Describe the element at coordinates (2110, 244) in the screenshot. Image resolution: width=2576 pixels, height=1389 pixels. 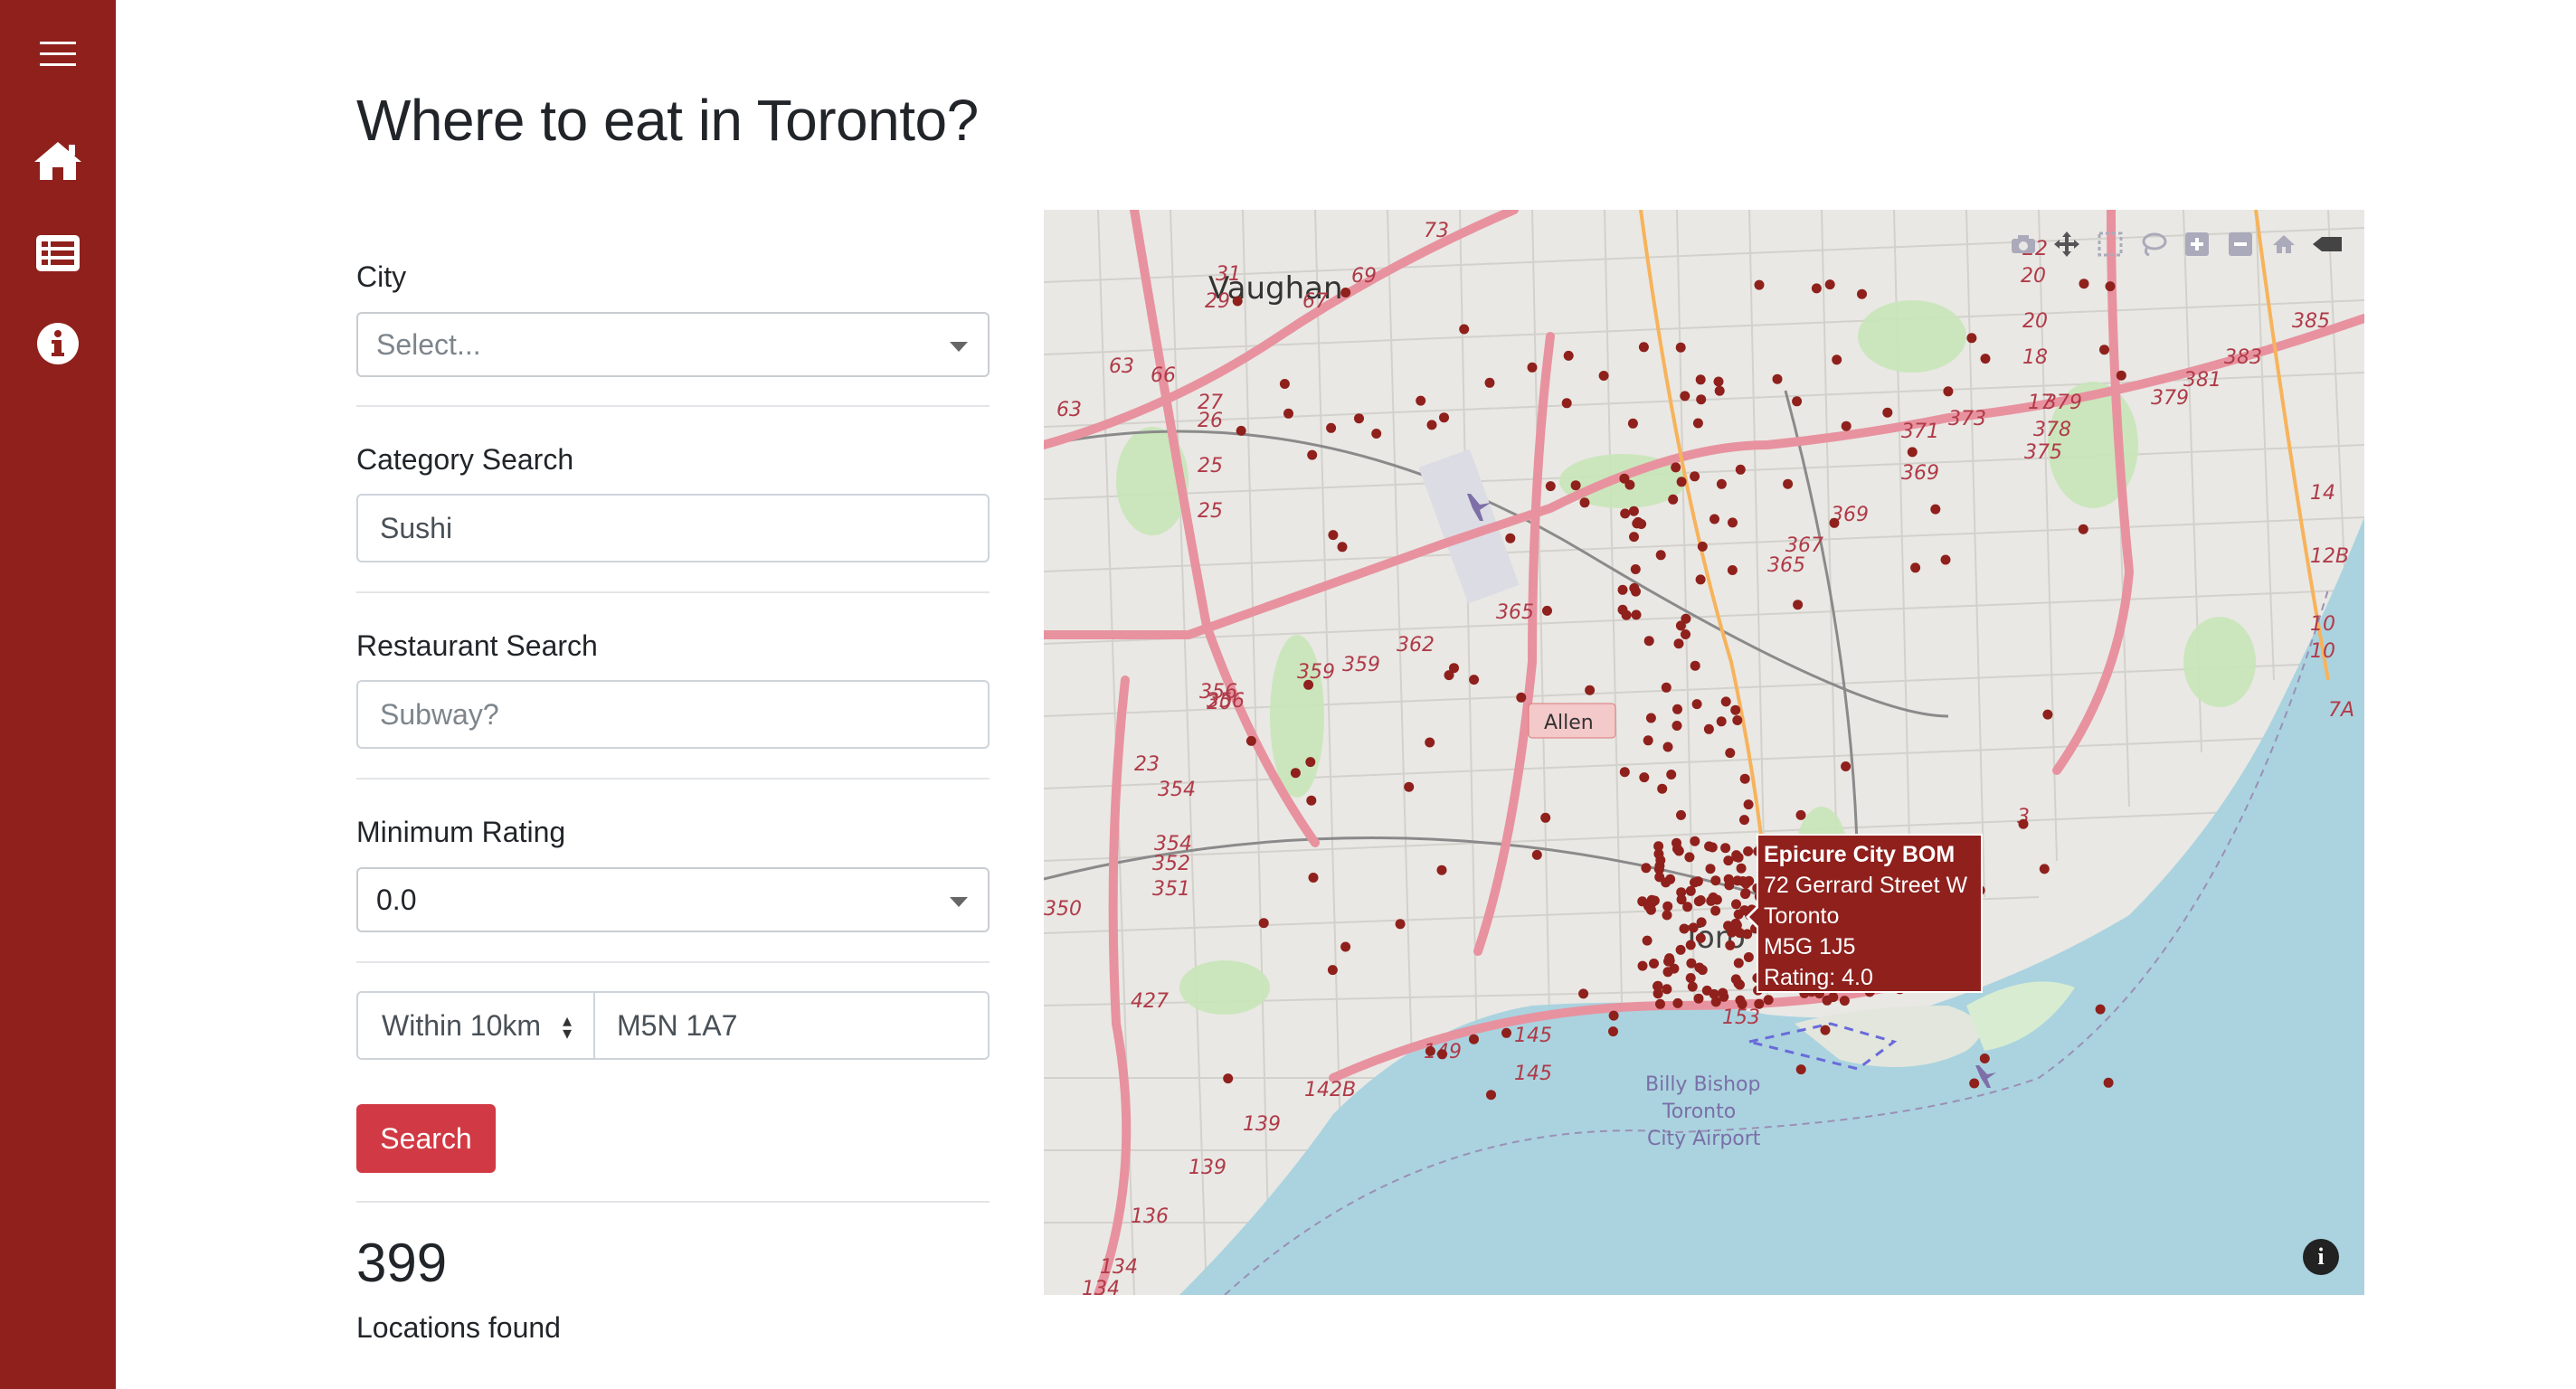
I see `box-select-icon` at that location.